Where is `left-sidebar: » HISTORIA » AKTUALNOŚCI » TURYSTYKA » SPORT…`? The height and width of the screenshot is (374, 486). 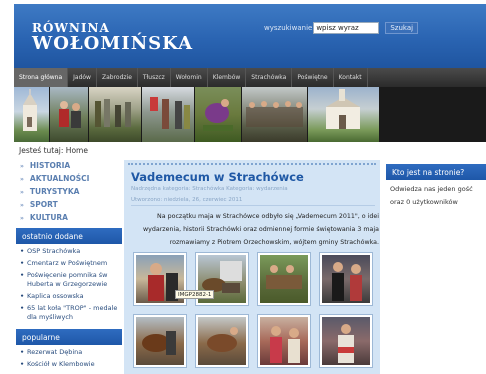 left-sidebar: » HISTORIA » AKTUALNOŚCI » TURYSTYKA » SPORT… is located at coordinates (69, 267).